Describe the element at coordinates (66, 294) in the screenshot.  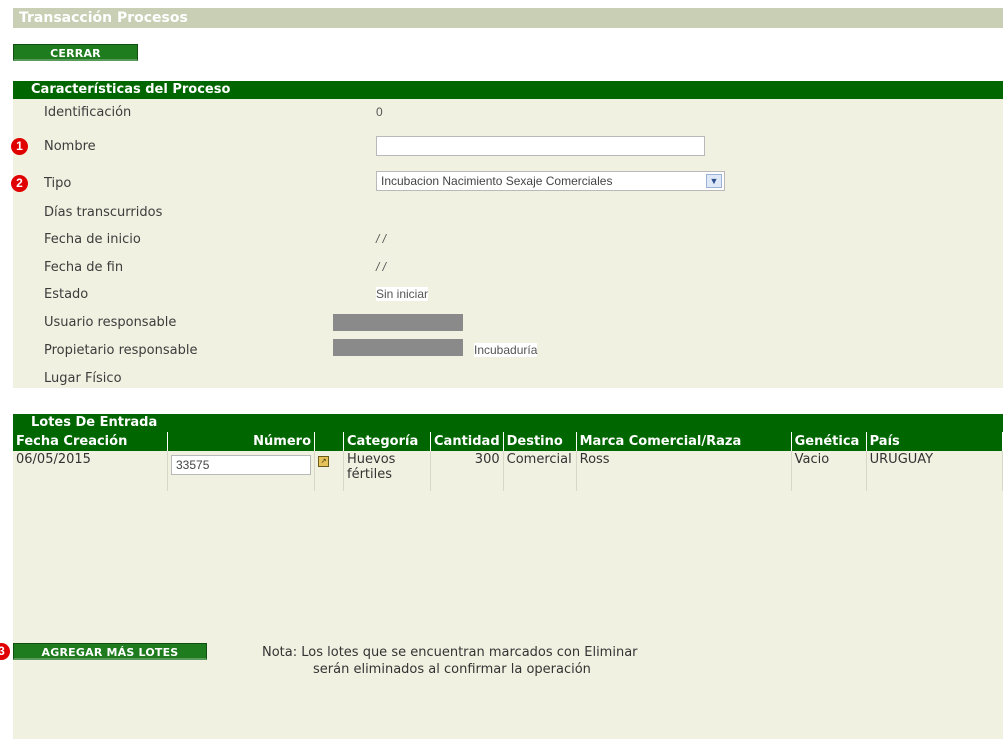
I see `state-label: Estado` at that location.